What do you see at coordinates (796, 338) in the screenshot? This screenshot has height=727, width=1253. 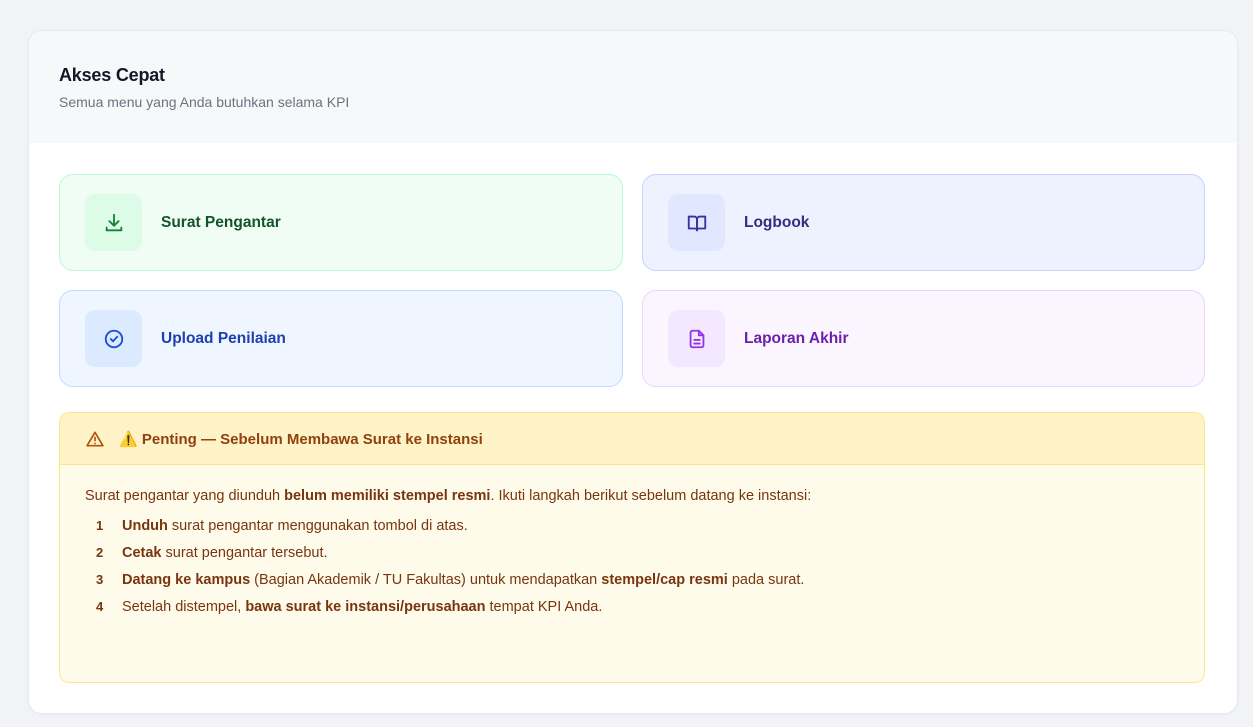 I see `laporan-akhir-label: Laporan Akhir` at bounding box center [796, 338].